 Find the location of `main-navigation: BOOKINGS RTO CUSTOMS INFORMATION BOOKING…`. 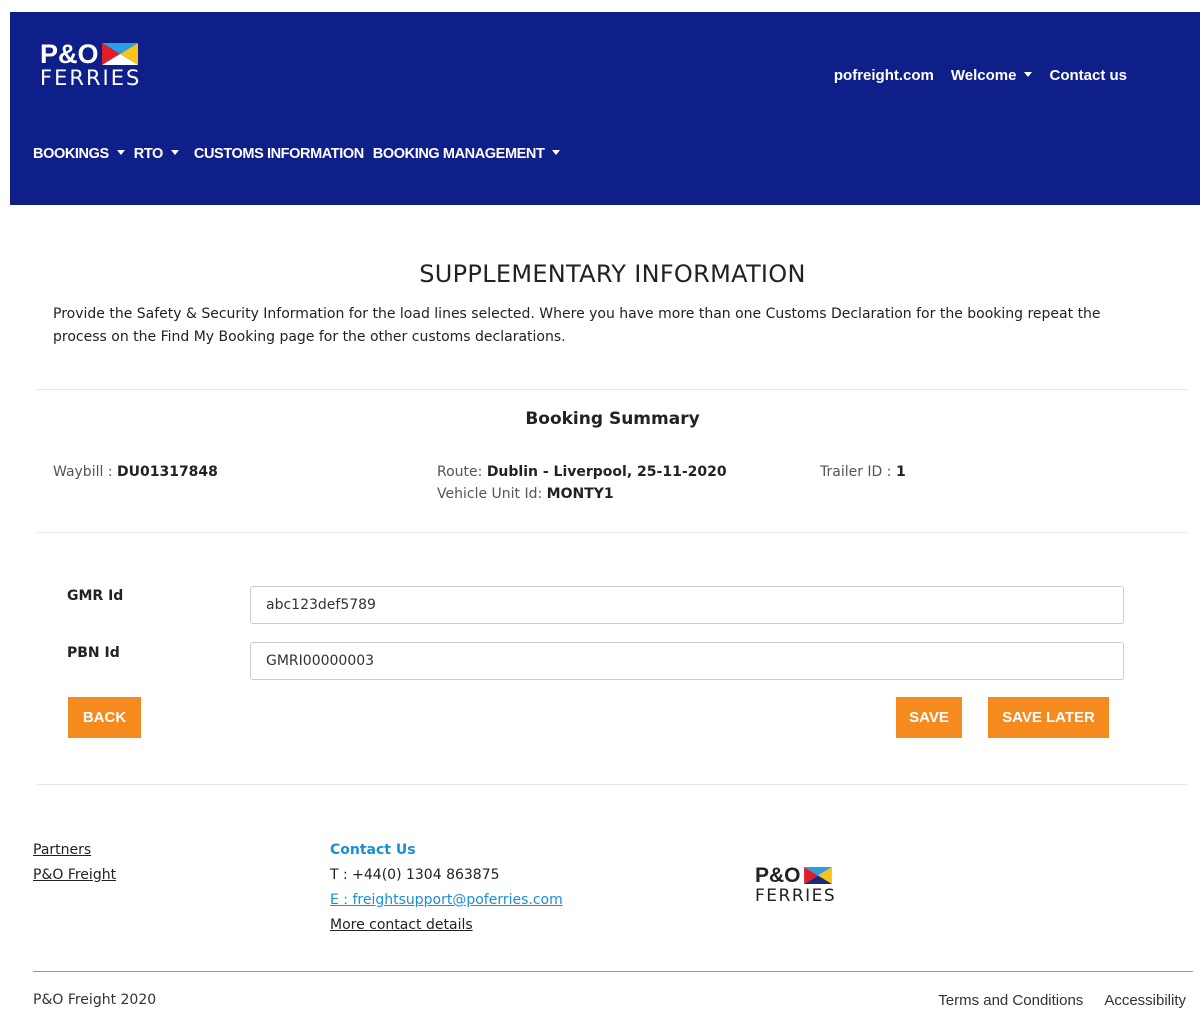

main-navigation: BOOKINGS RTO CUSTOMS INFORMATION BOOKING… is located at coordinates (297, 154).